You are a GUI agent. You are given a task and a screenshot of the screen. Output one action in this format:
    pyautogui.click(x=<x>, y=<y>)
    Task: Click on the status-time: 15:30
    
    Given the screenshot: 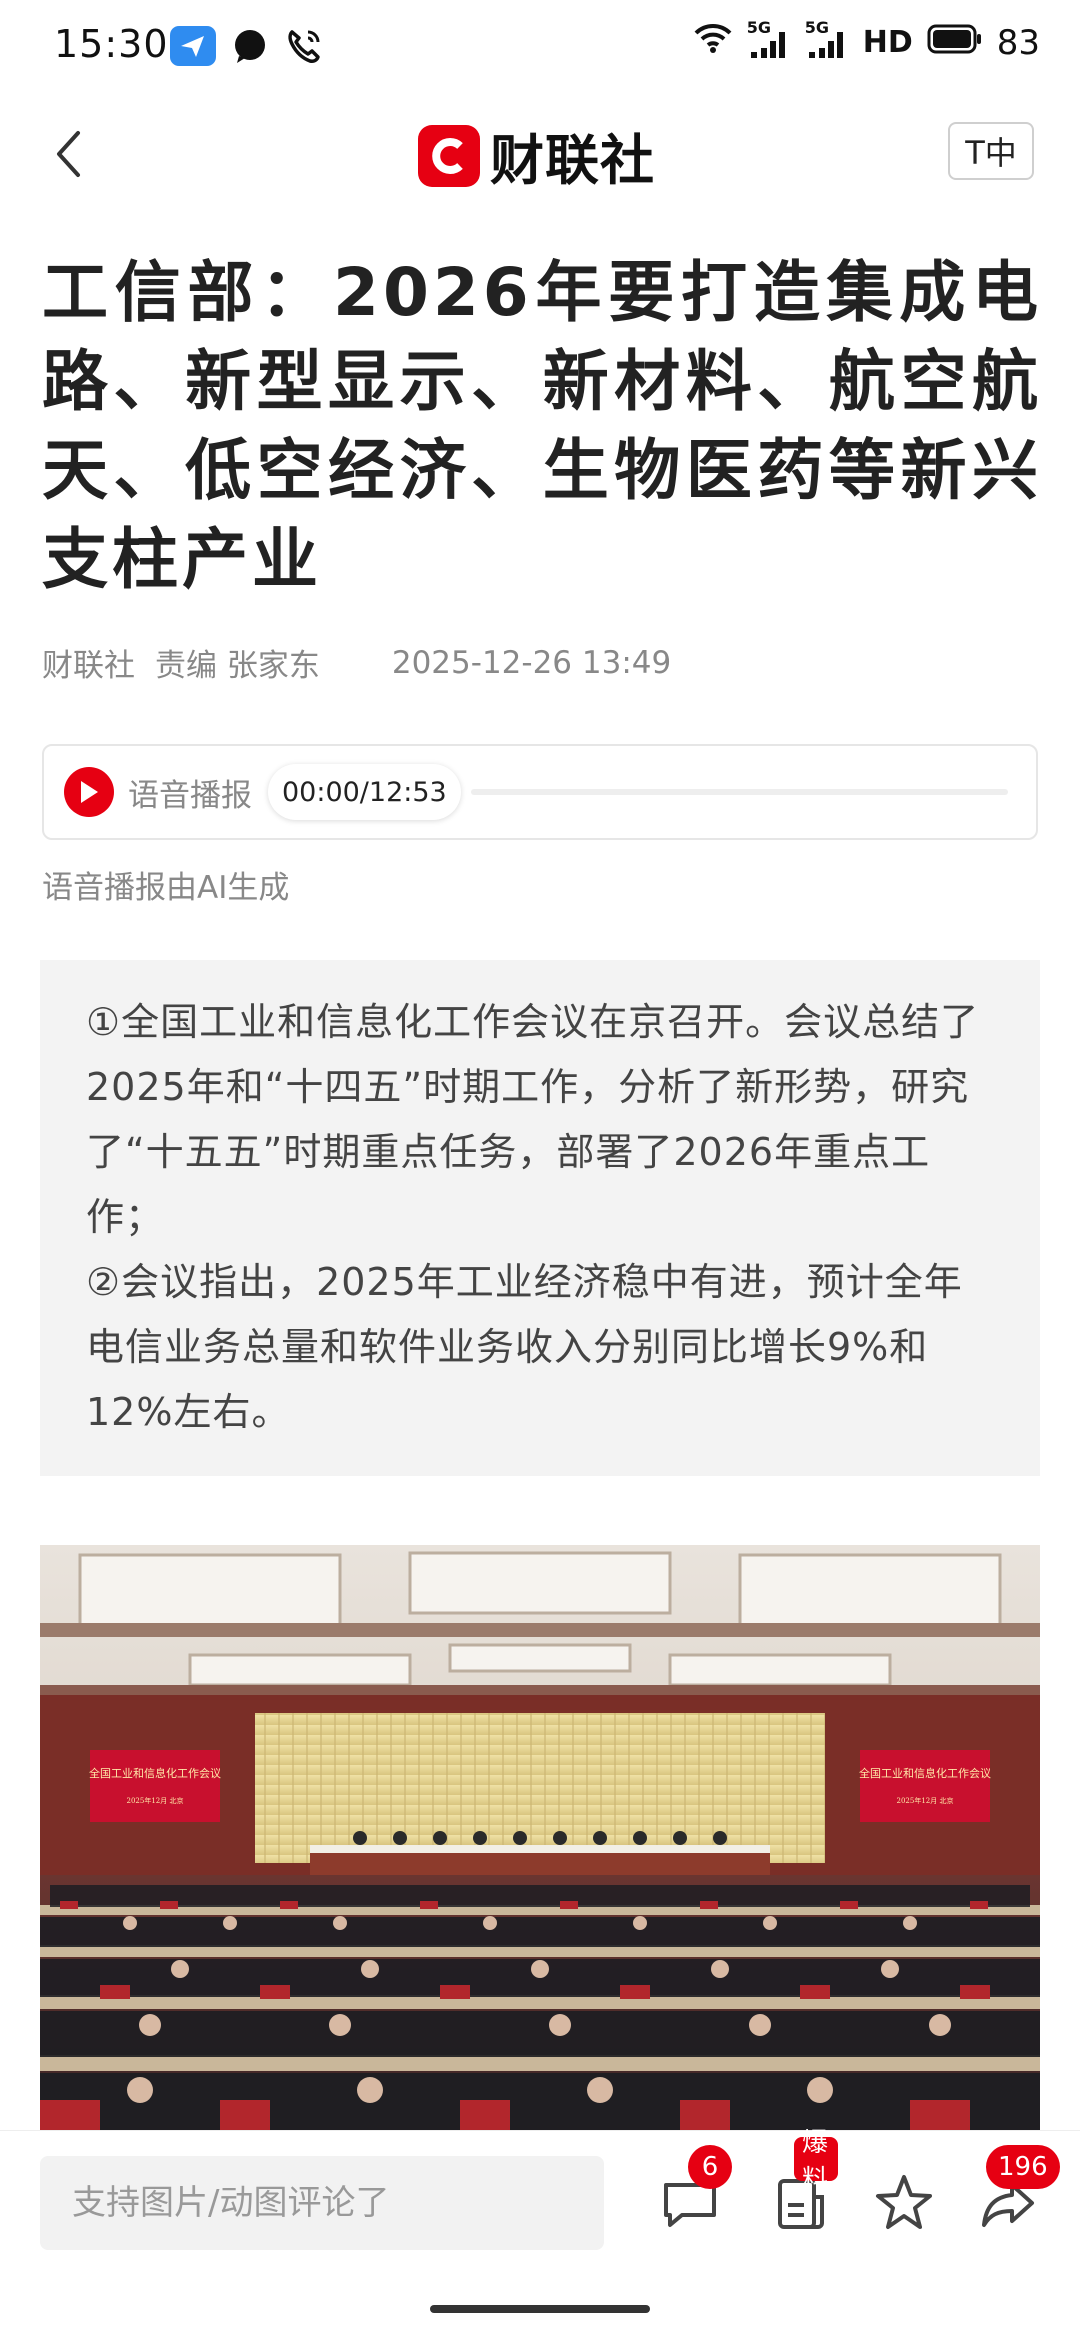 What is the action you would take?
    pyautogui.click(x=111, y=44)
    